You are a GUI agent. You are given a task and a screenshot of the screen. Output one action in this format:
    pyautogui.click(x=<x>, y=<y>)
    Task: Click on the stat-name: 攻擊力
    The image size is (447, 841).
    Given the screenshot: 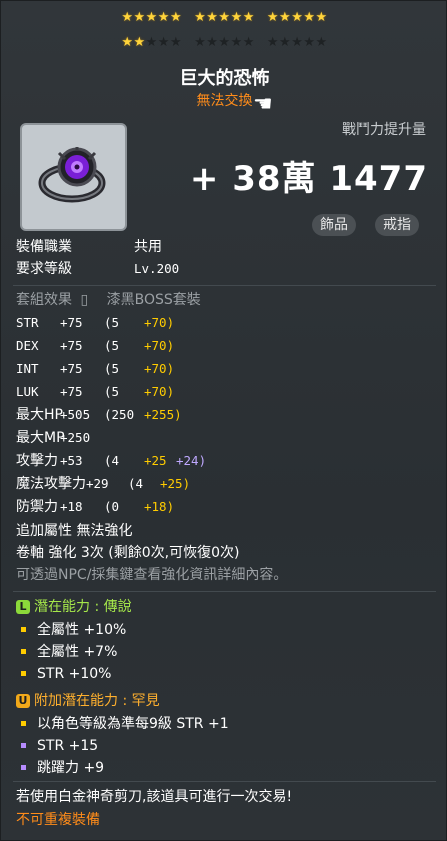 What is the action you would take?
    pyautogui.click(x=37, y=461)
    